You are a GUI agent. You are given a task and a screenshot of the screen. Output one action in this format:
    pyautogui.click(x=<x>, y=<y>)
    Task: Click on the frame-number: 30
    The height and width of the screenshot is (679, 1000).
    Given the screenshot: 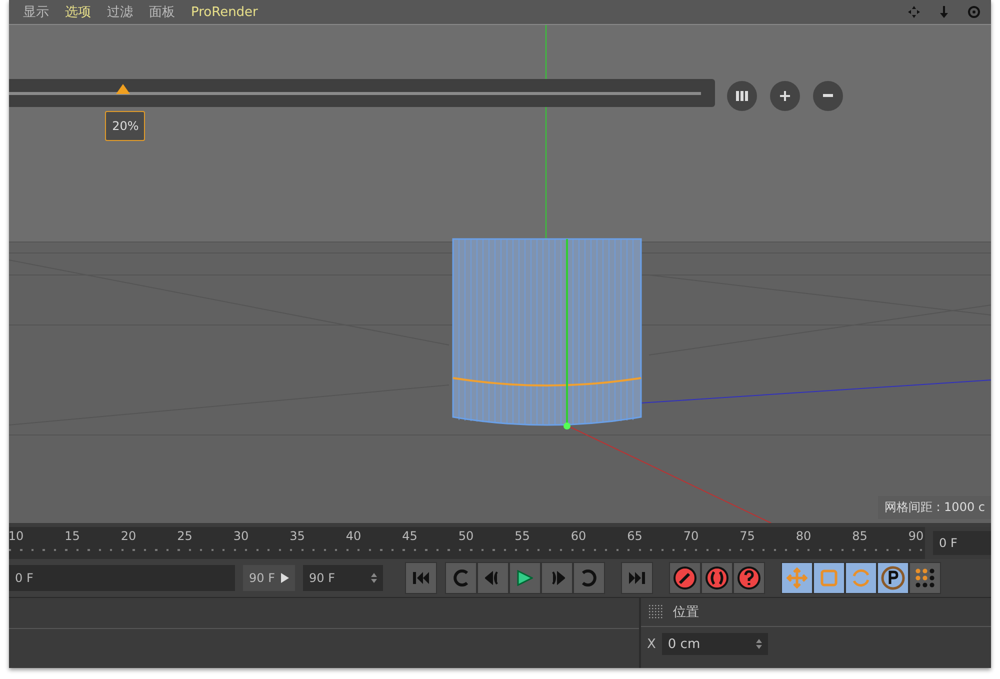 What is the action you would take?
    pyautogui.click(x=241, y=536)
    